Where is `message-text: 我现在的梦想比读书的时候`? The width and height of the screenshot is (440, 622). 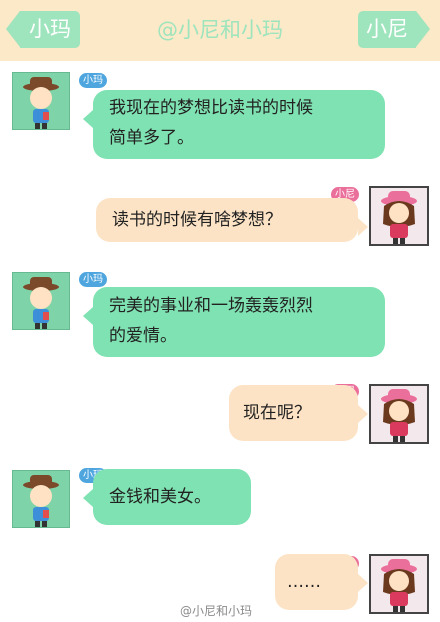 message-text: 我现在的梦想比读书的时候 is located at coordinates (211, 108).